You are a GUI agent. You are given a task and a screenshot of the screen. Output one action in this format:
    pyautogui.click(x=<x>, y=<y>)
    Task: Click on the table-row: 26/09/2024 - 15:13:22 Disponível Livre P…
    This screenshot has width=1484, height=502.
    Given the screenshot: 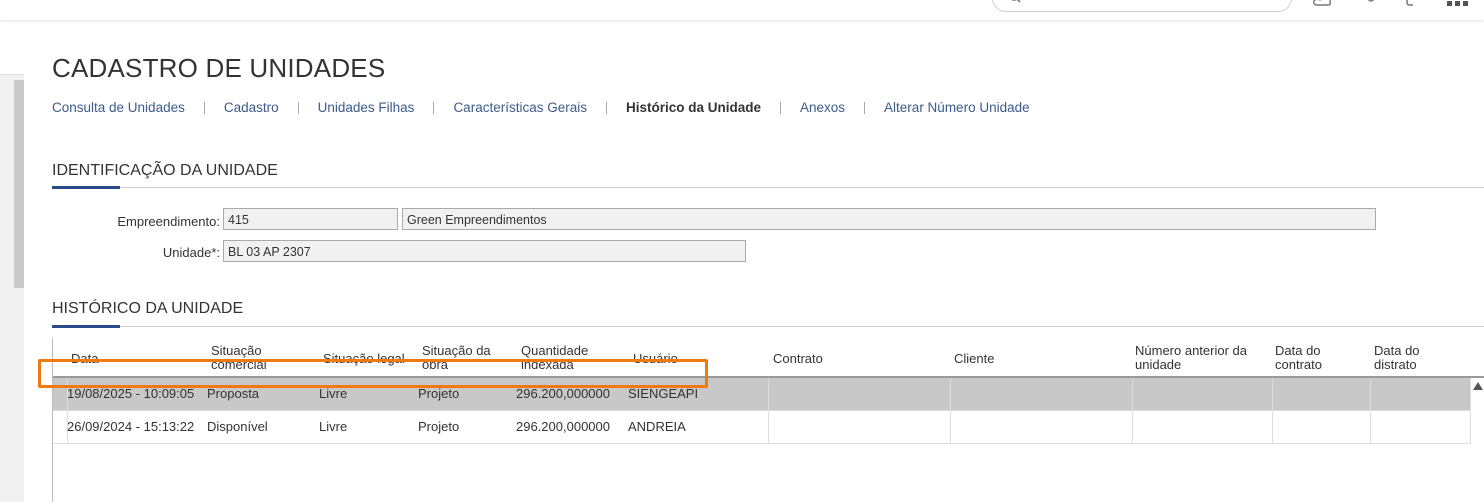 What is the action you would take?
    pyautogui.click(x=762, y=427)
    